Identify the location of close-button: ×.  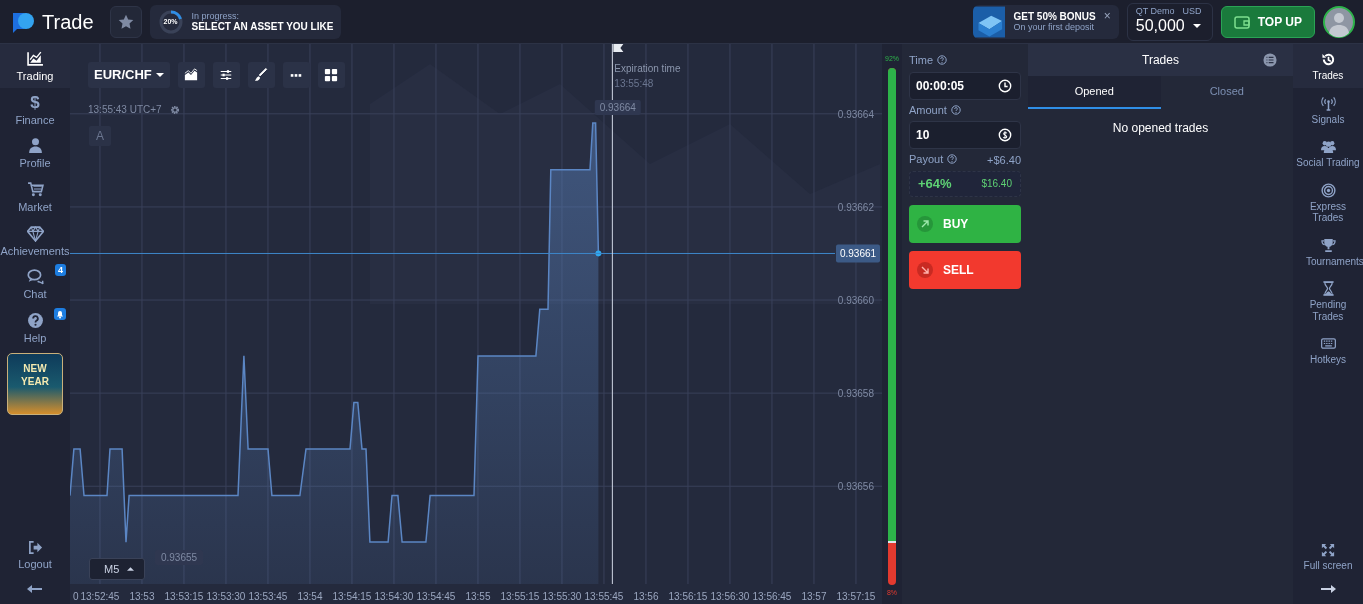
(1107, 15).